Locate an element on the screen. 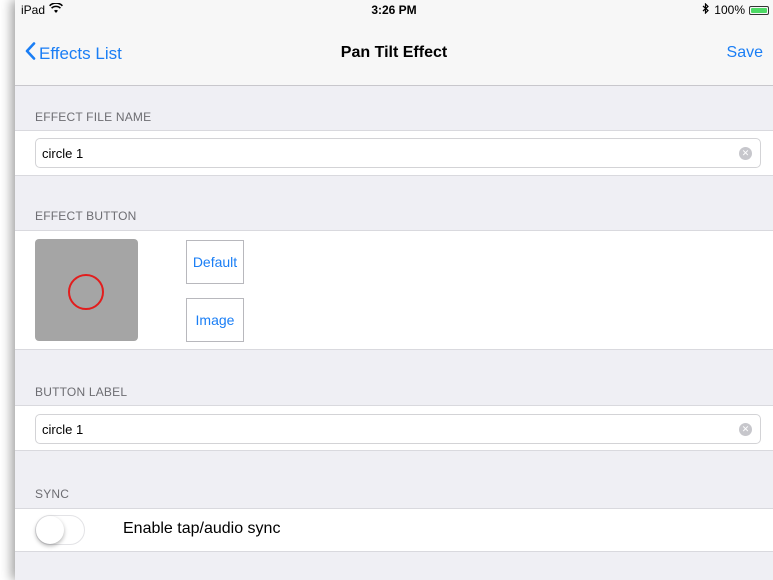  default-button: Default is located at coordinates (215, 262).